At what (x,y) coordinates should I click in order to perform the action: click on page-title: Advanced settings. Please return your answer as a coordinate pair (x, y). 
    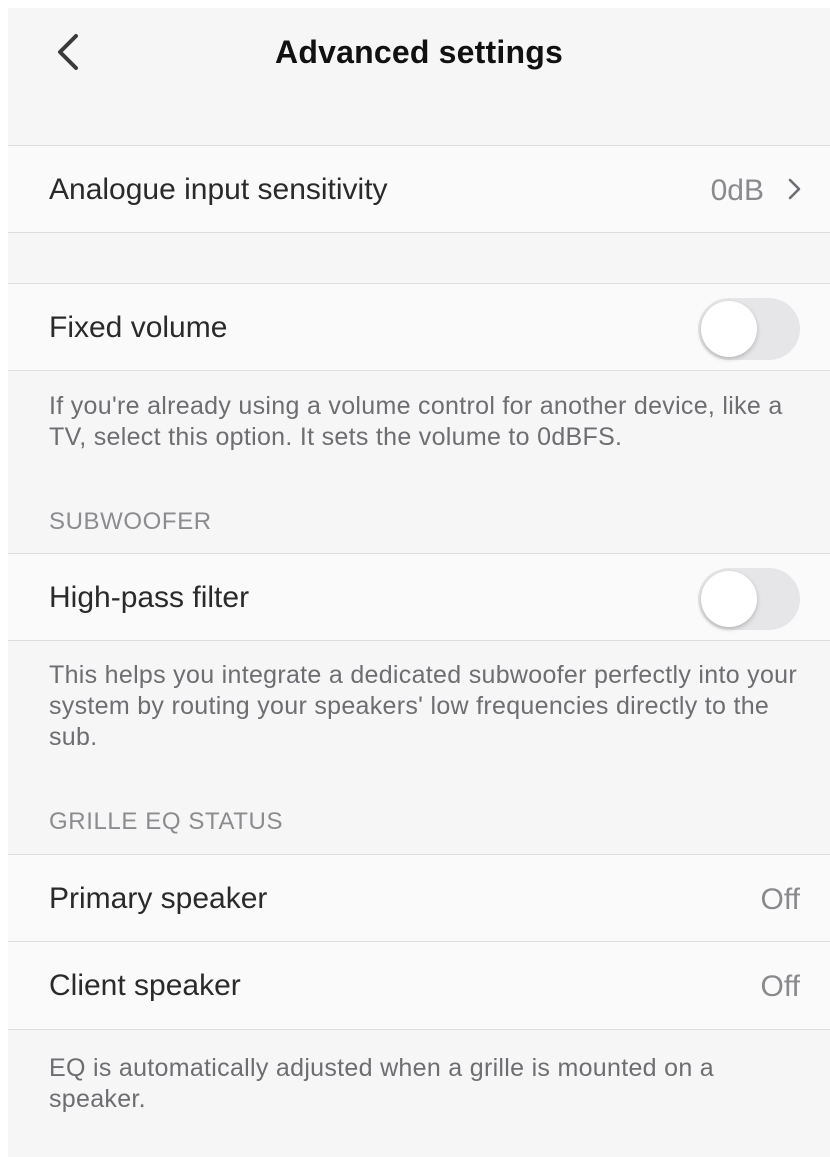
    Looking at the image, I should click on (419, 52).